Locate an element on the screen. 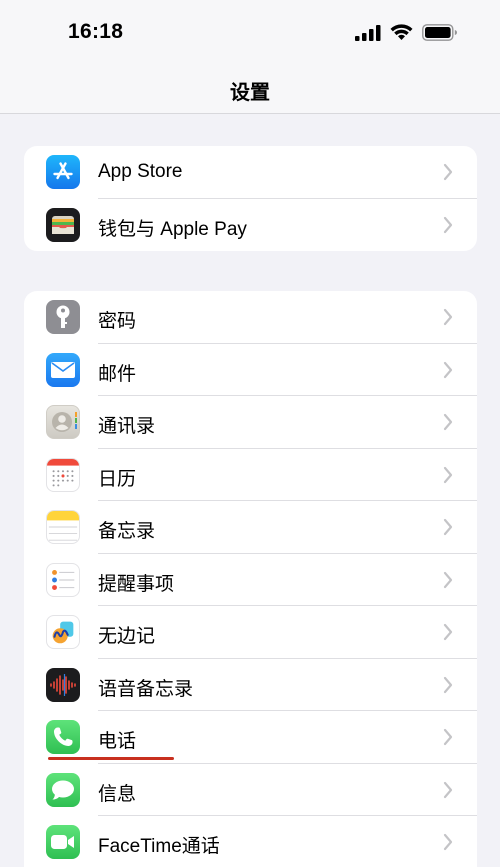 This screenshot has width=500, height=867. highlight-underline is located at coordinates (111, 758).